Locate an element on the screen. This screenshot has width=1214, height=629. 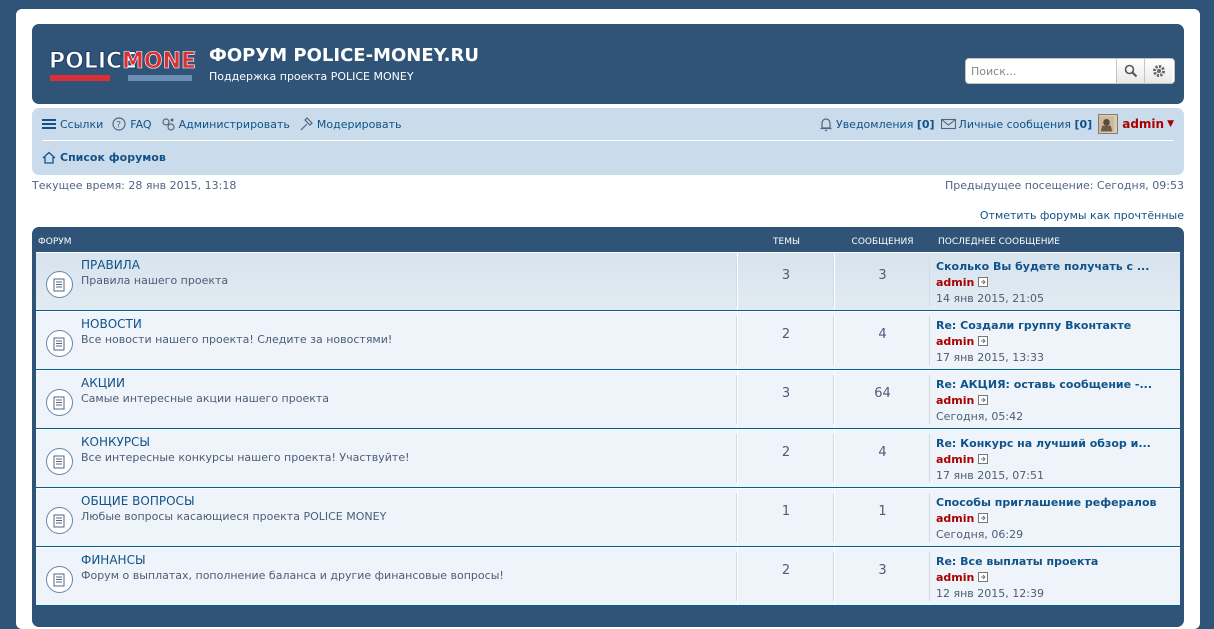
username: admin is located at coordinates (1143, 124).